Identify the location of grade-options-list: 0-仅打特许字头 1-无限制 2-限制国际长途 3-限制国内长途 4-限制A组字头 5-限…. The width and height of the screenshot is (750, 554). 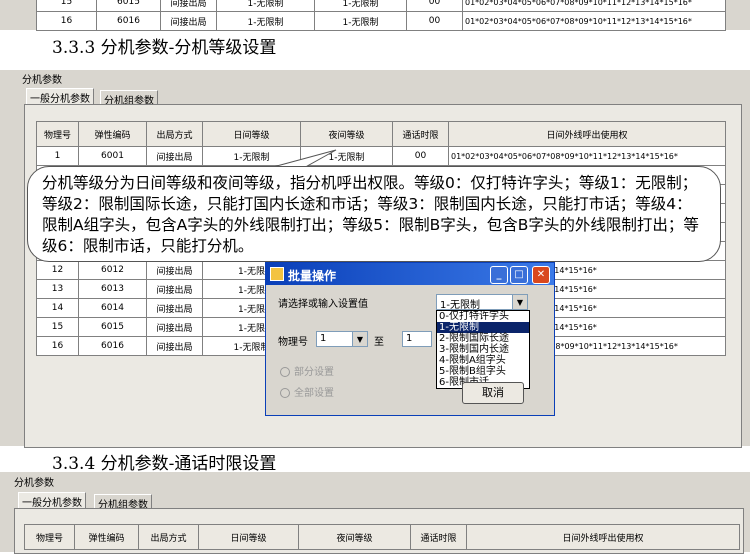
(483, 349).